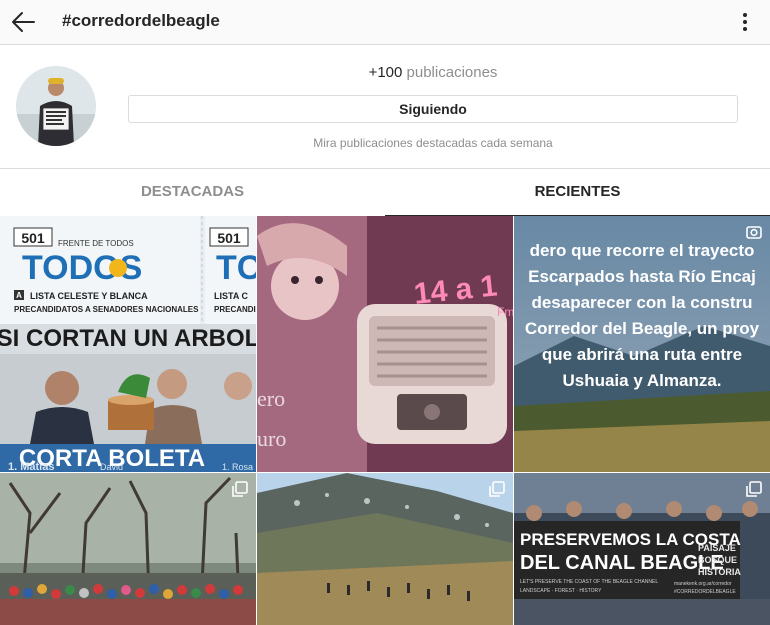 Image resolution: width=770 pixels, height=625 pixels. I want to click on post-tile: 14 a 1 Fm ero uro, so click(385, 344).